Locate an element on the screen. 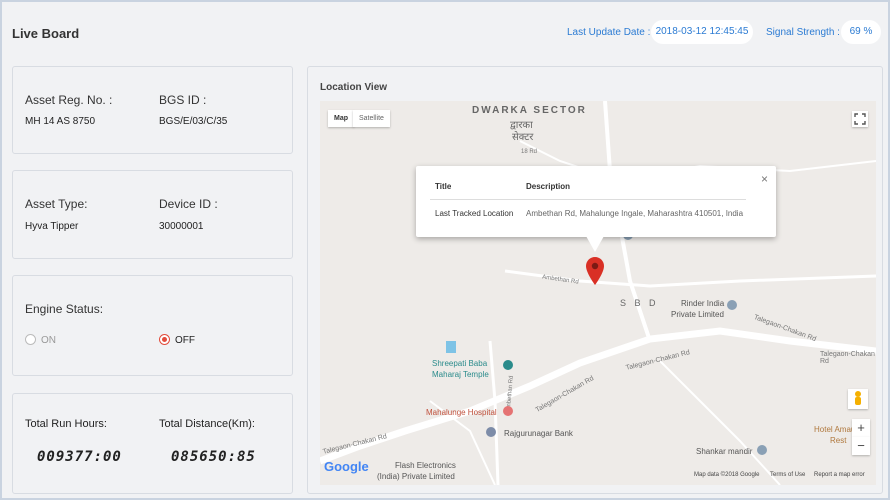 The image size is (890, 500). asset-reg-label: Asset Reg. No. : is located at coordinates (69, 100).